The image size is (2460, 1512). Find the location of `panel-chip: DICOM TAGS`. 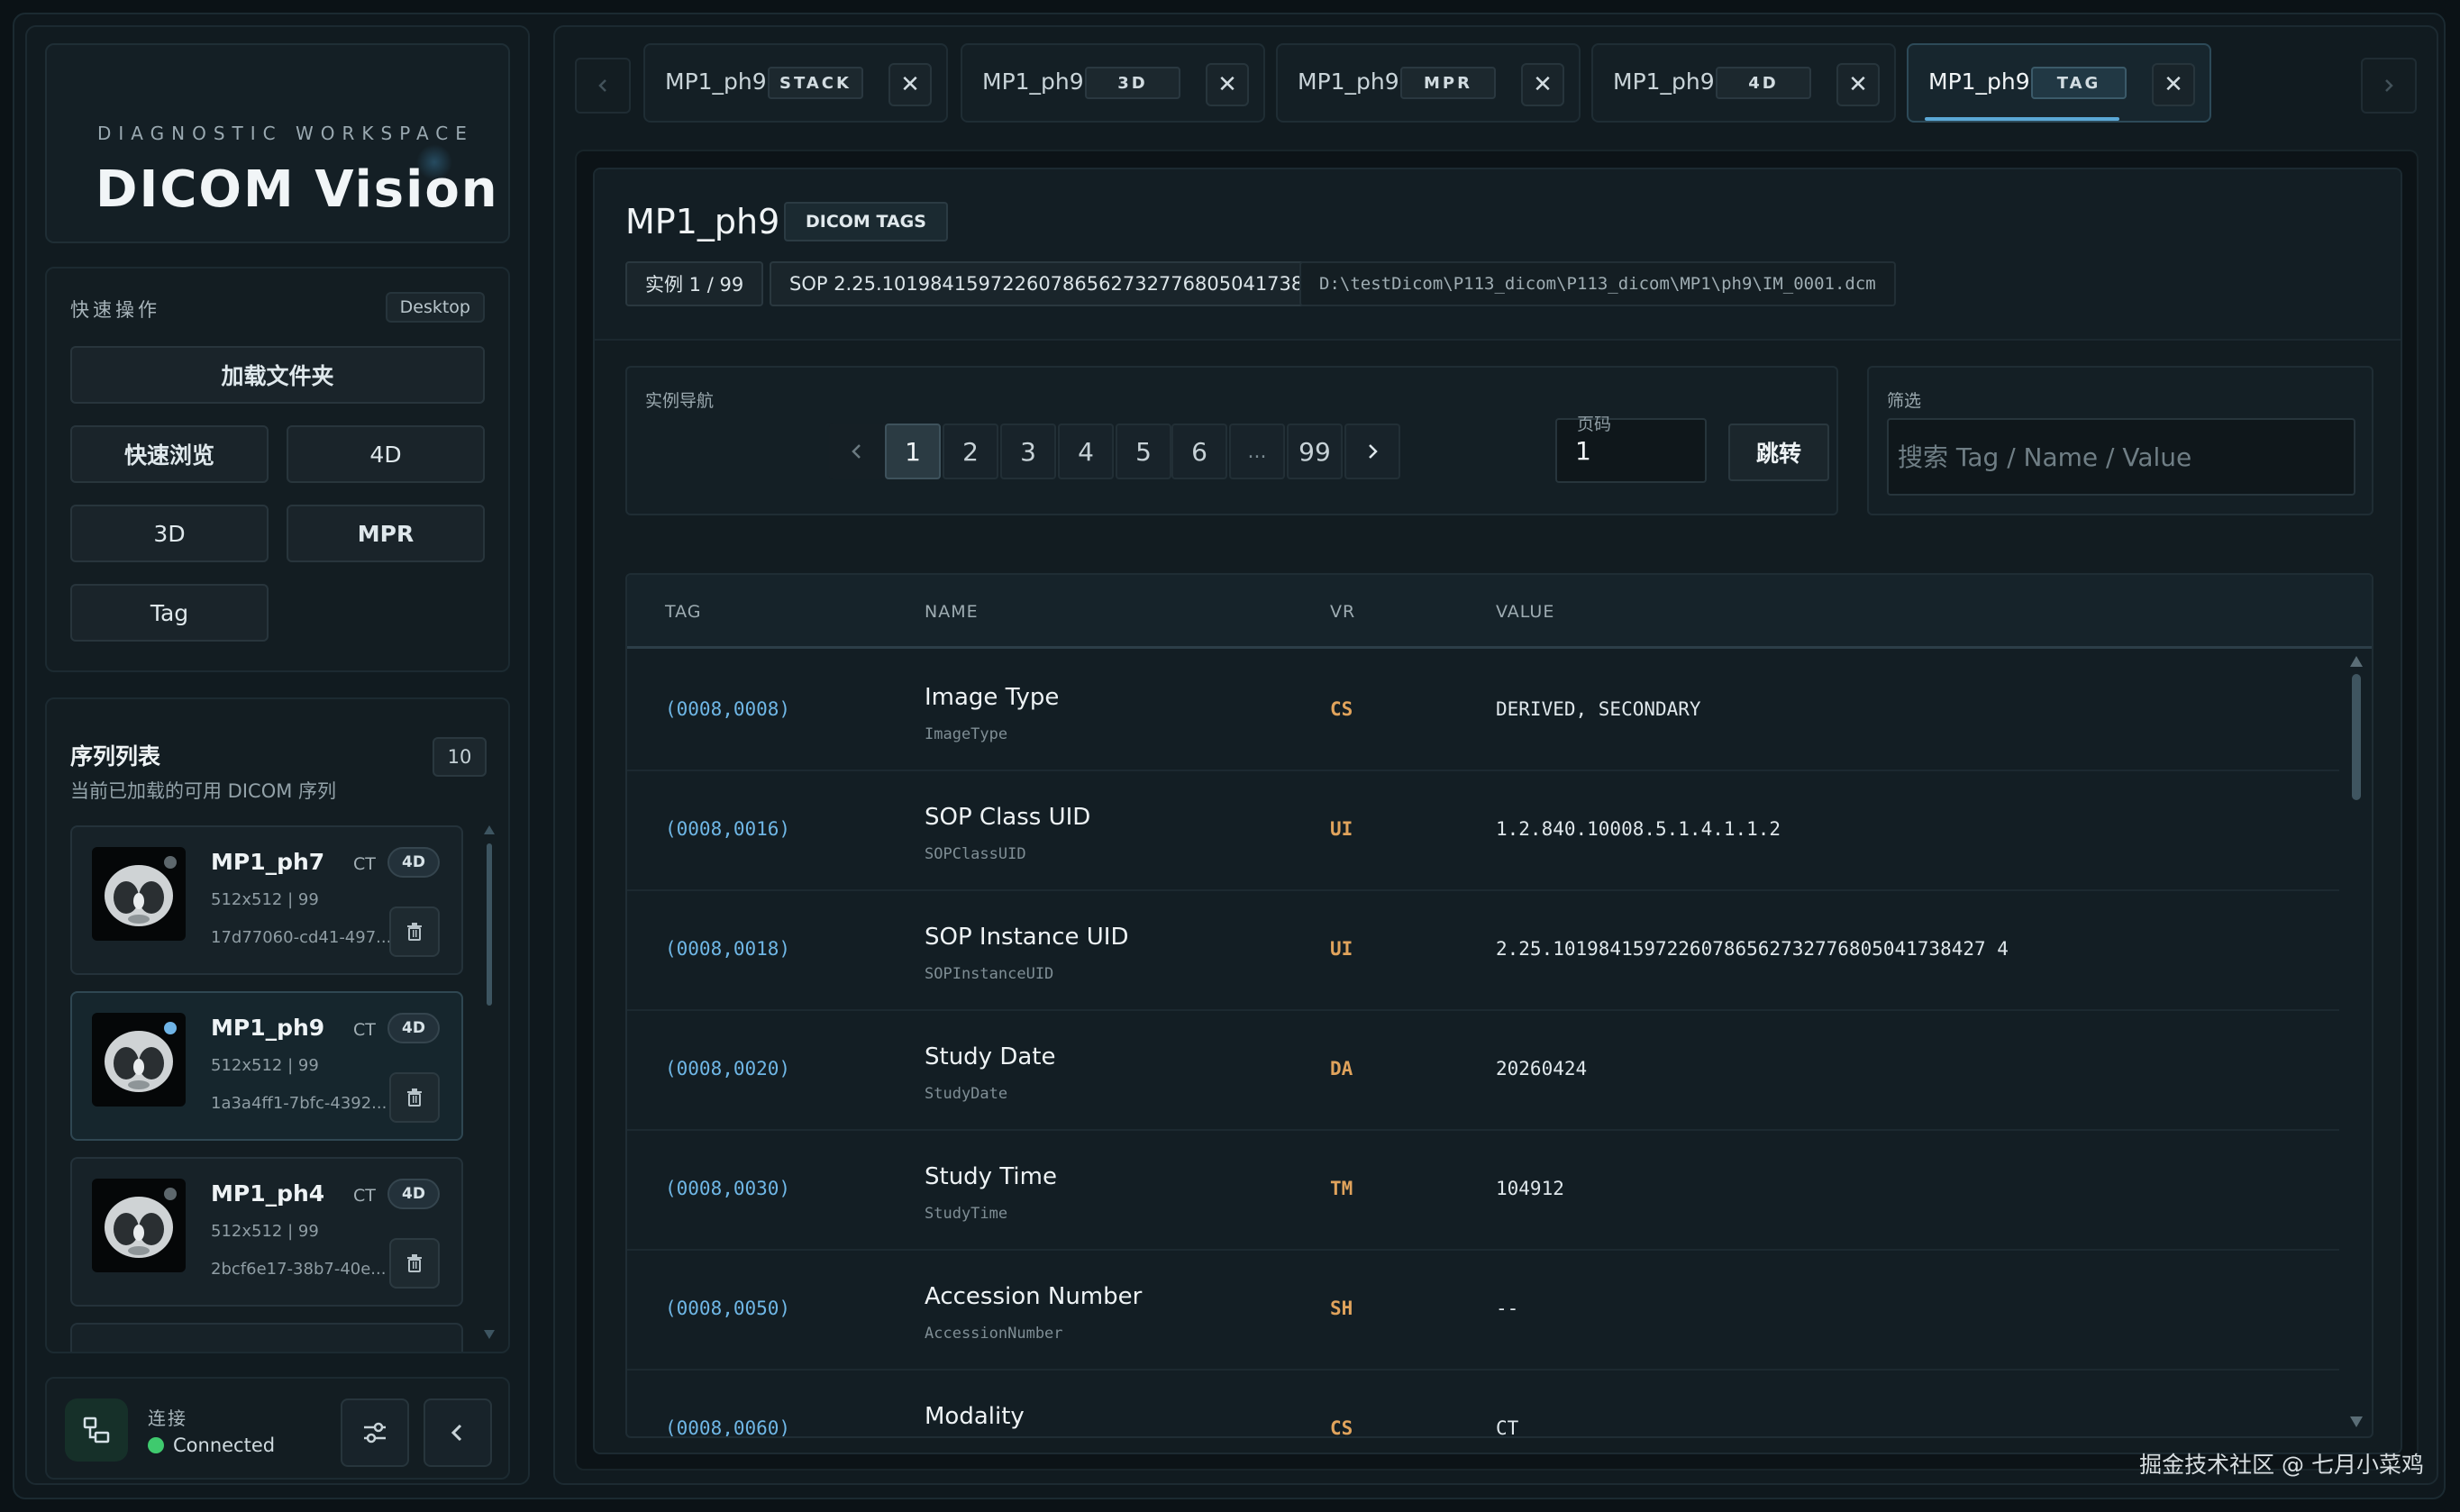

panel-chip: DICOM TAGS is located at coordinates (866, 221).